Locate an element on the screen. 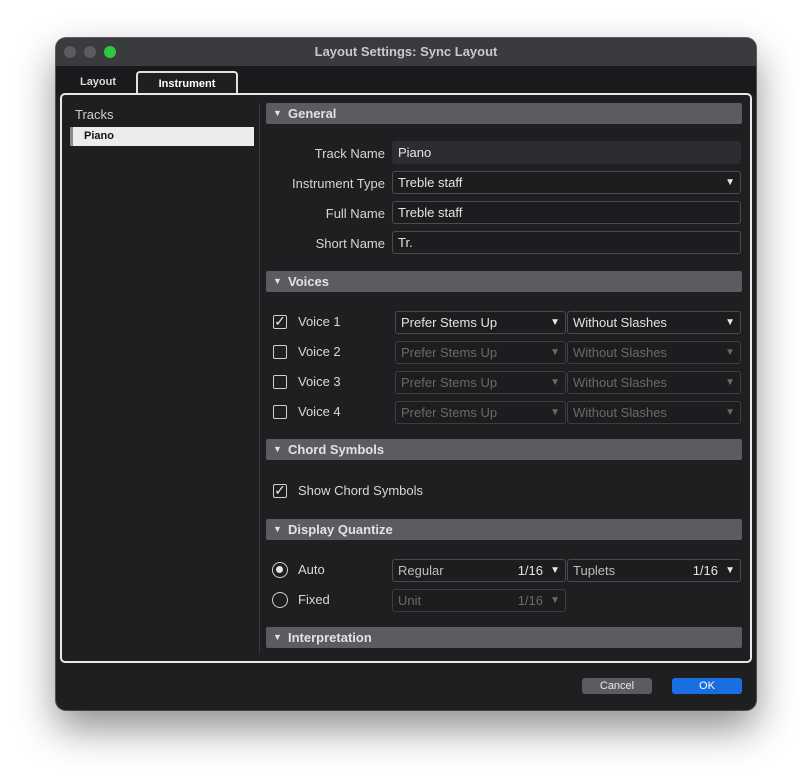  voice-2-stems-value: Prefer Stems Up is located at coordinates (449, 352).